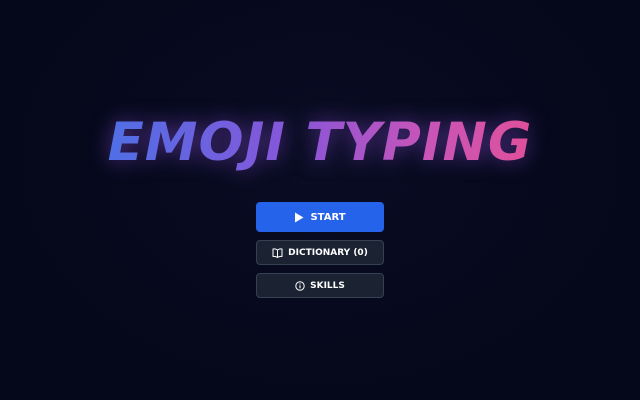 This screenshot has height=400, width=640. I want to click on main-menu: START DICTIONARY (0) SKILLS, so click(320, 250).